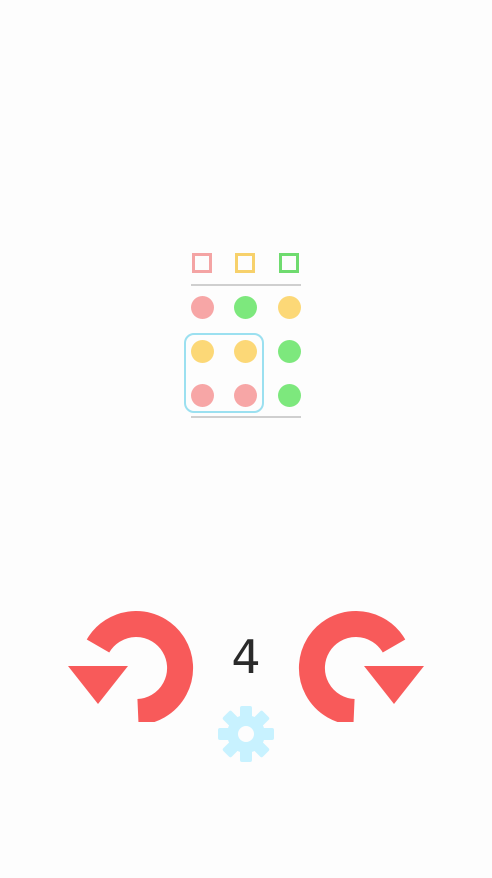 The image size is (492, 878). What do you see at coordinates (202, 263) in the screenshot?
I see `target-red` at bounding box center [202, 263].